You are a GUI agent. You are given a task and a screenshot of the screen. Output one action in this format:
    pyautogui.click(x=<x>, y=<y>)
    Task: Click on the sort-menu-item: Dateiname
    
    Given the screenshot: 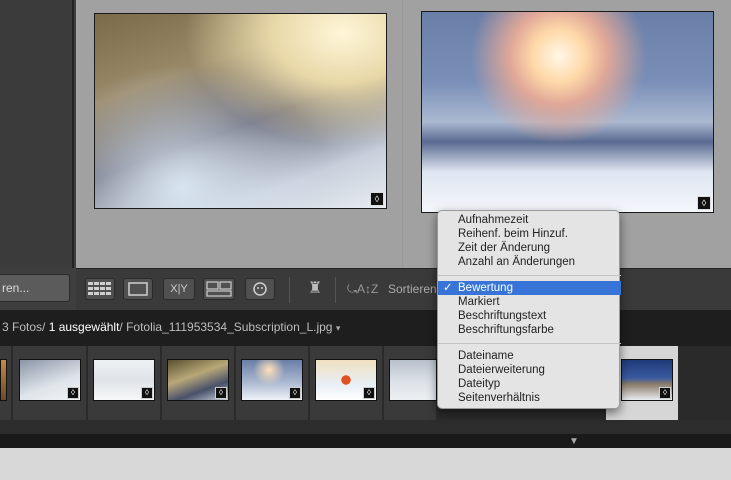 What is the action you would take?
    pyautogui.click(x=529, y=356)
    